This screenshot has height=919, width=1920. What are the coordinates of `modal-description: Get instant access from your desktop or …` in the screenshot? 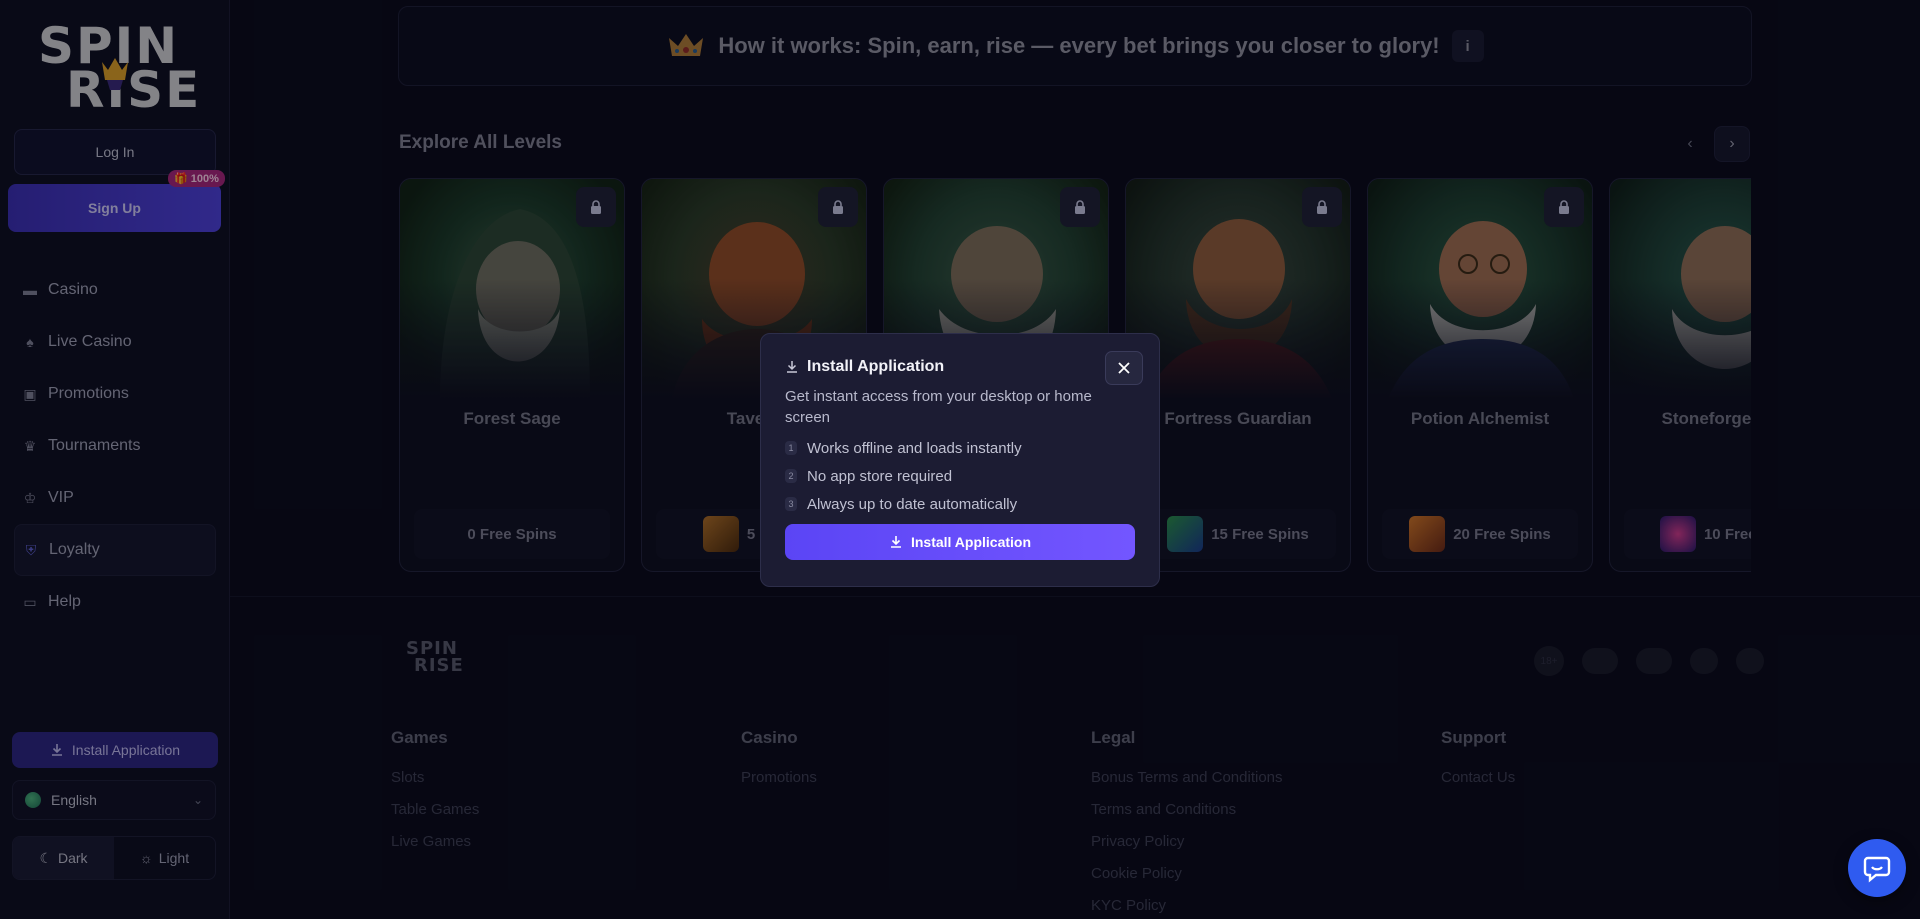 It's located at (938, 407).